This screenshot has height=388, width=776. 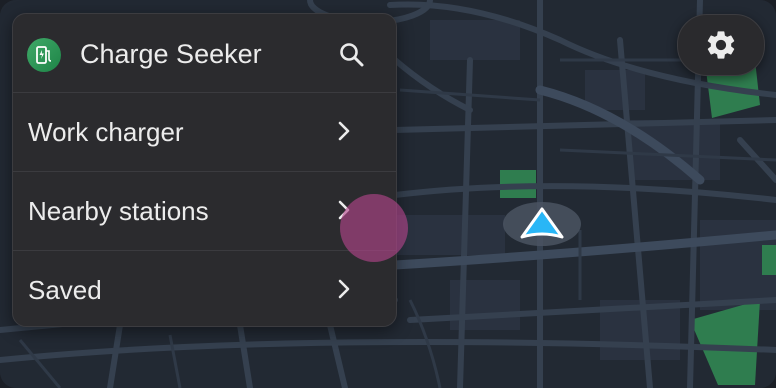 I want to click on menu-item-label: Work charger, so click(x=106, y=132).